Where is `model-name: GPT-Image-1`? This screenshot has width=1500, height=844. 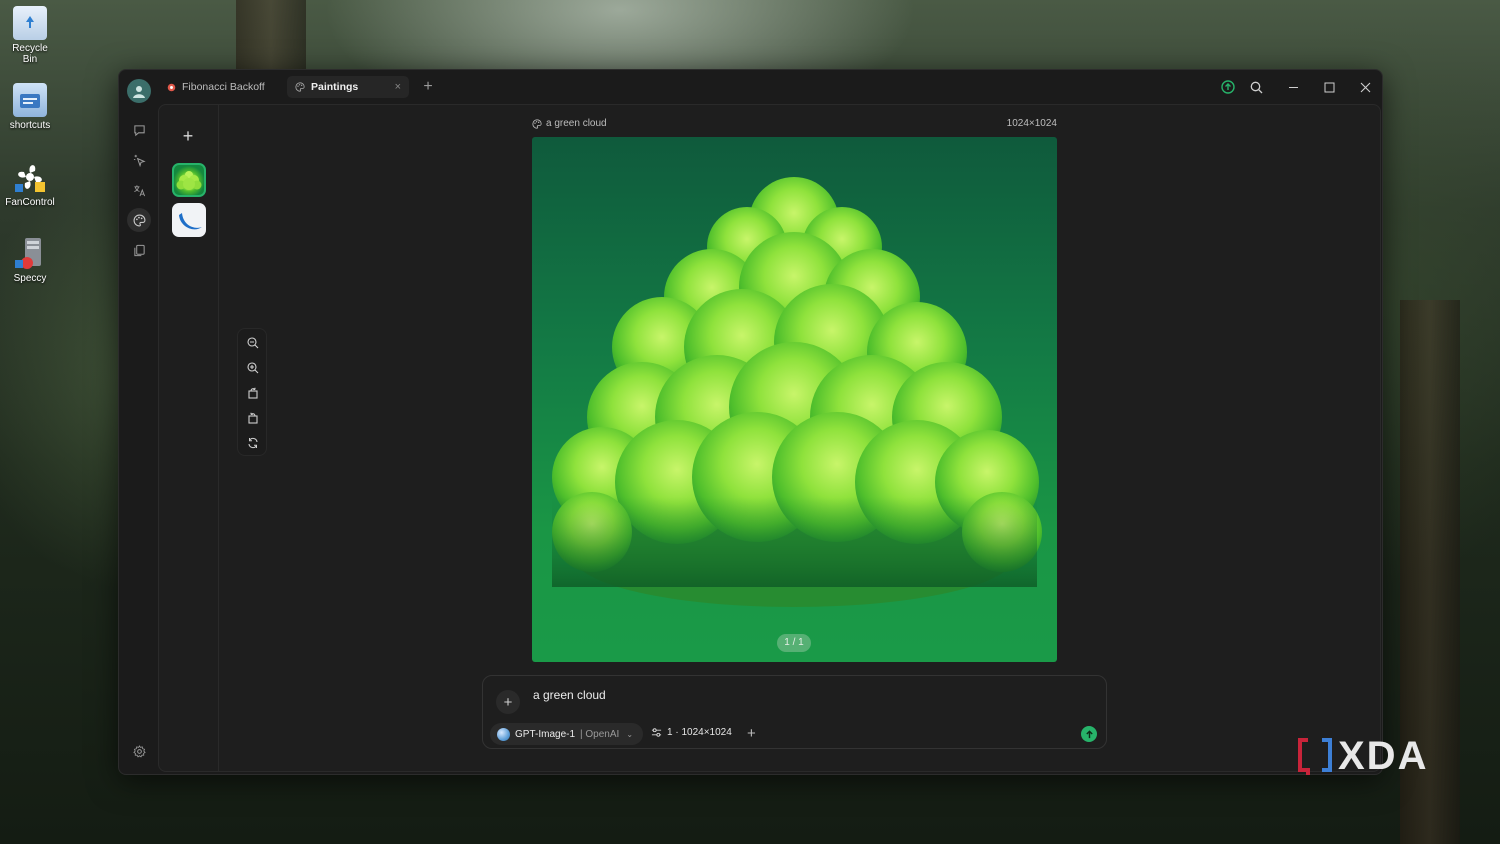 model-name: GPT-Image-1 is located at coordinates (545, 734).